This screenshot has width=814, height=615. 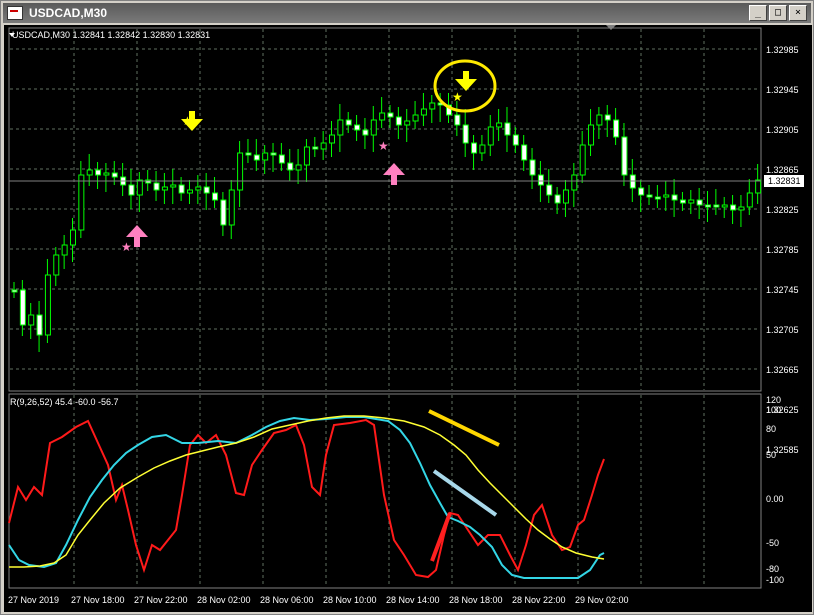 I want to click on trendline-yellow, so click(x=464, y=428).